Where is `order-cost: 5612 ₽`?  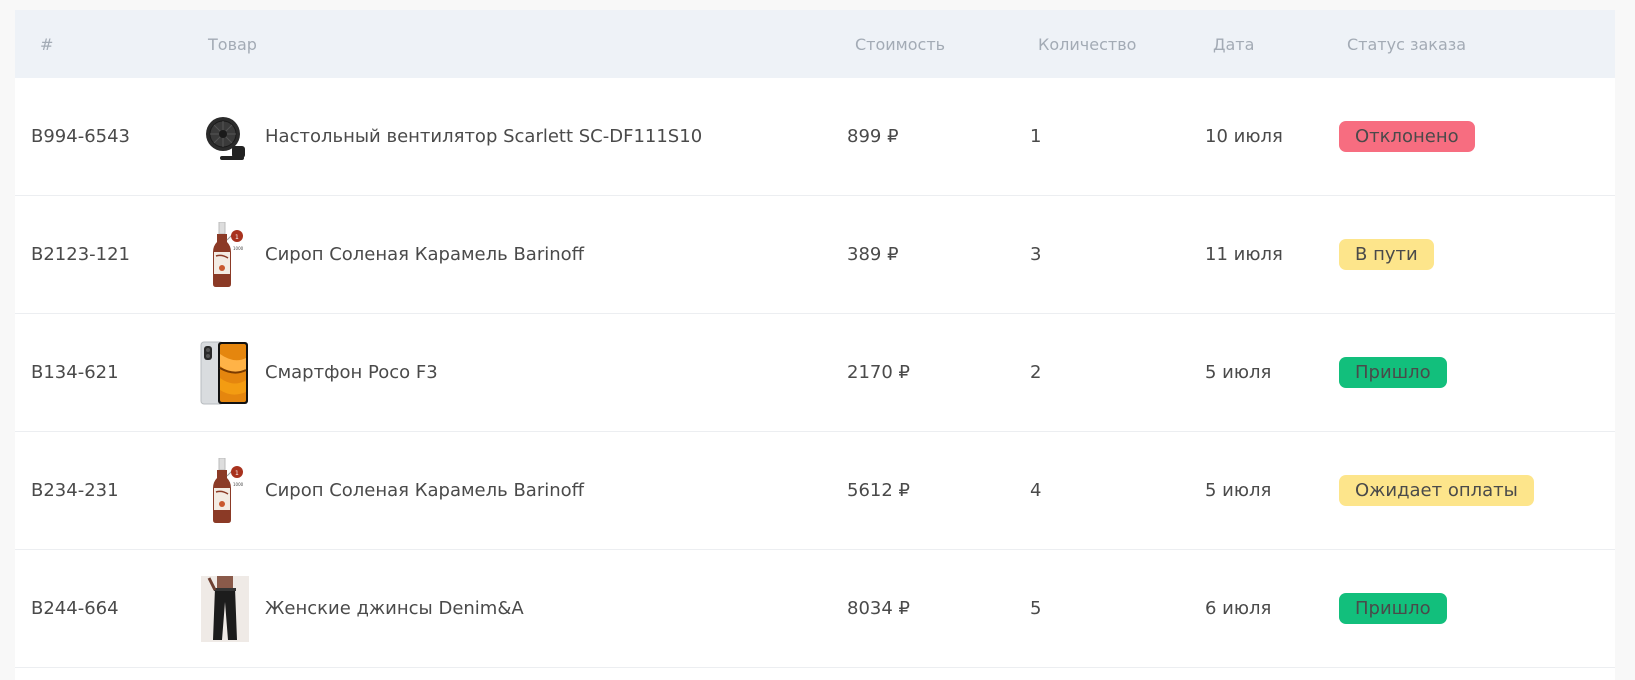
order-cost: 5612 ₽ is located at coordinates (878, 490).